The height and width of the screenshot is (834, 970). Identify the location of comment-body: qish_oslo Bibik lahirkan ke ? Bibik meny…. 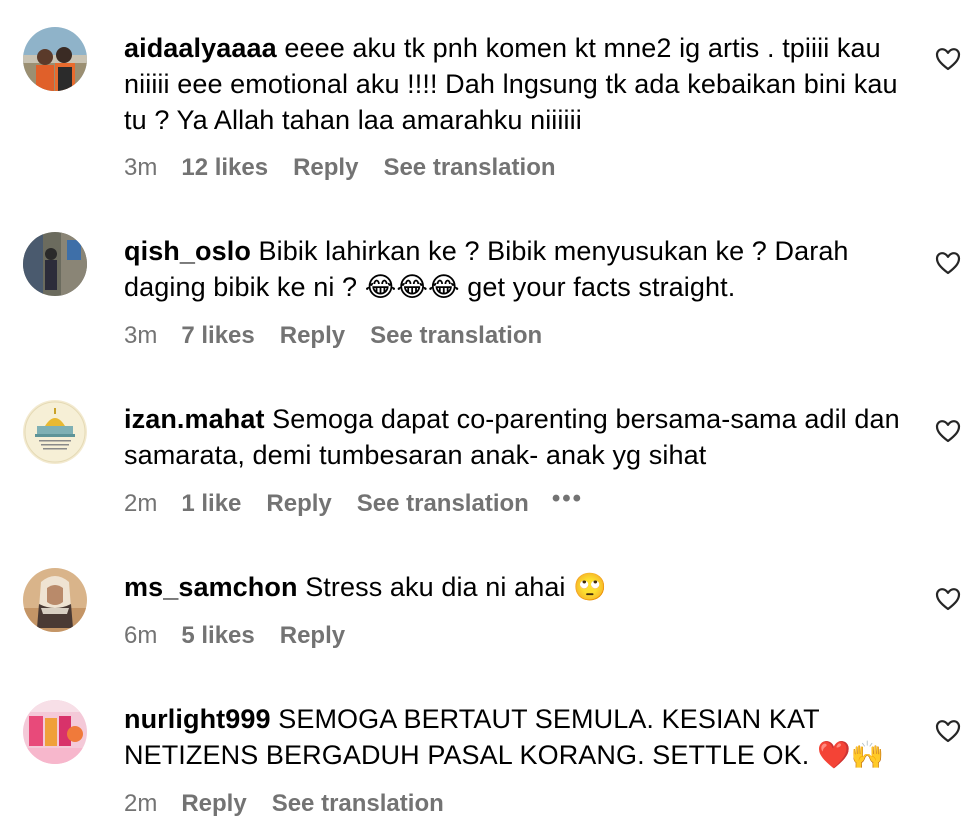
(519, 269).